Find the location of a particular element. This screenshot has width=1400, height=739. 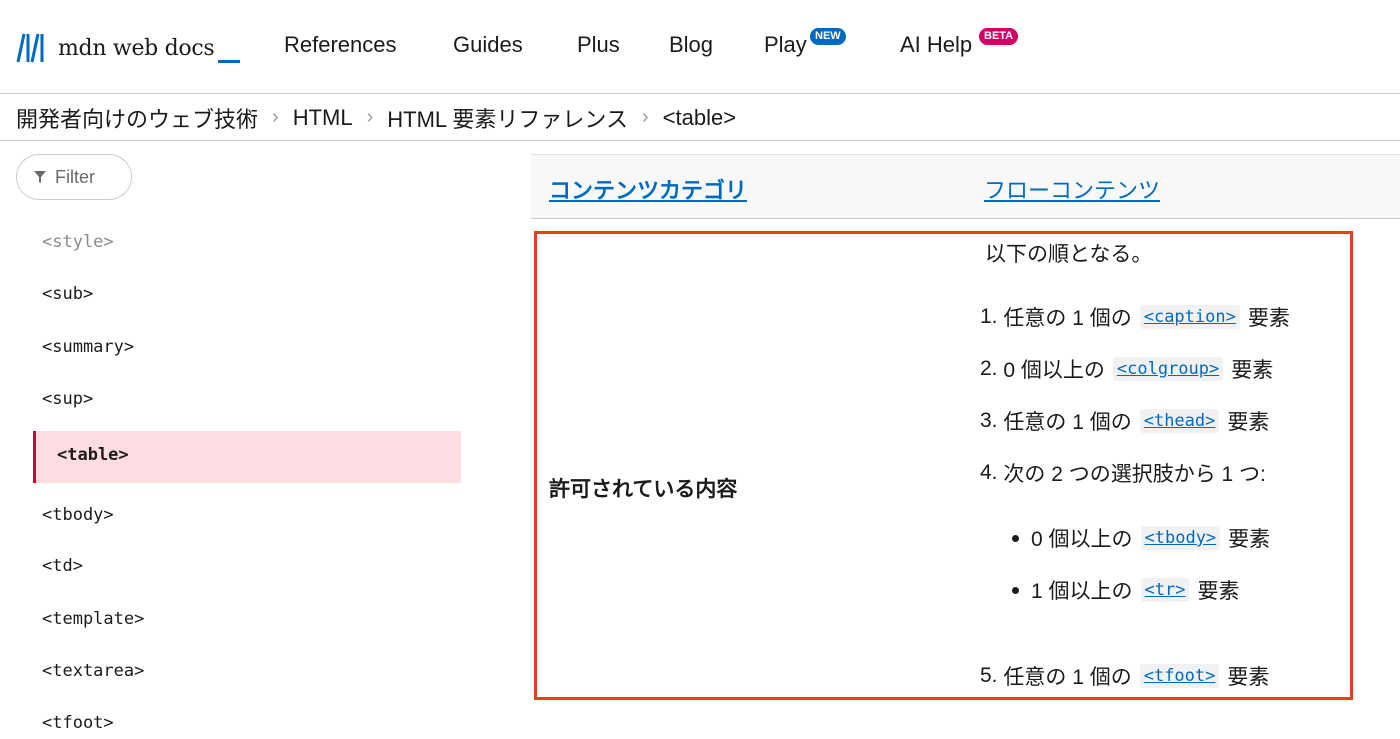

beta-badge: BETA is located at coordinates (999, 36).